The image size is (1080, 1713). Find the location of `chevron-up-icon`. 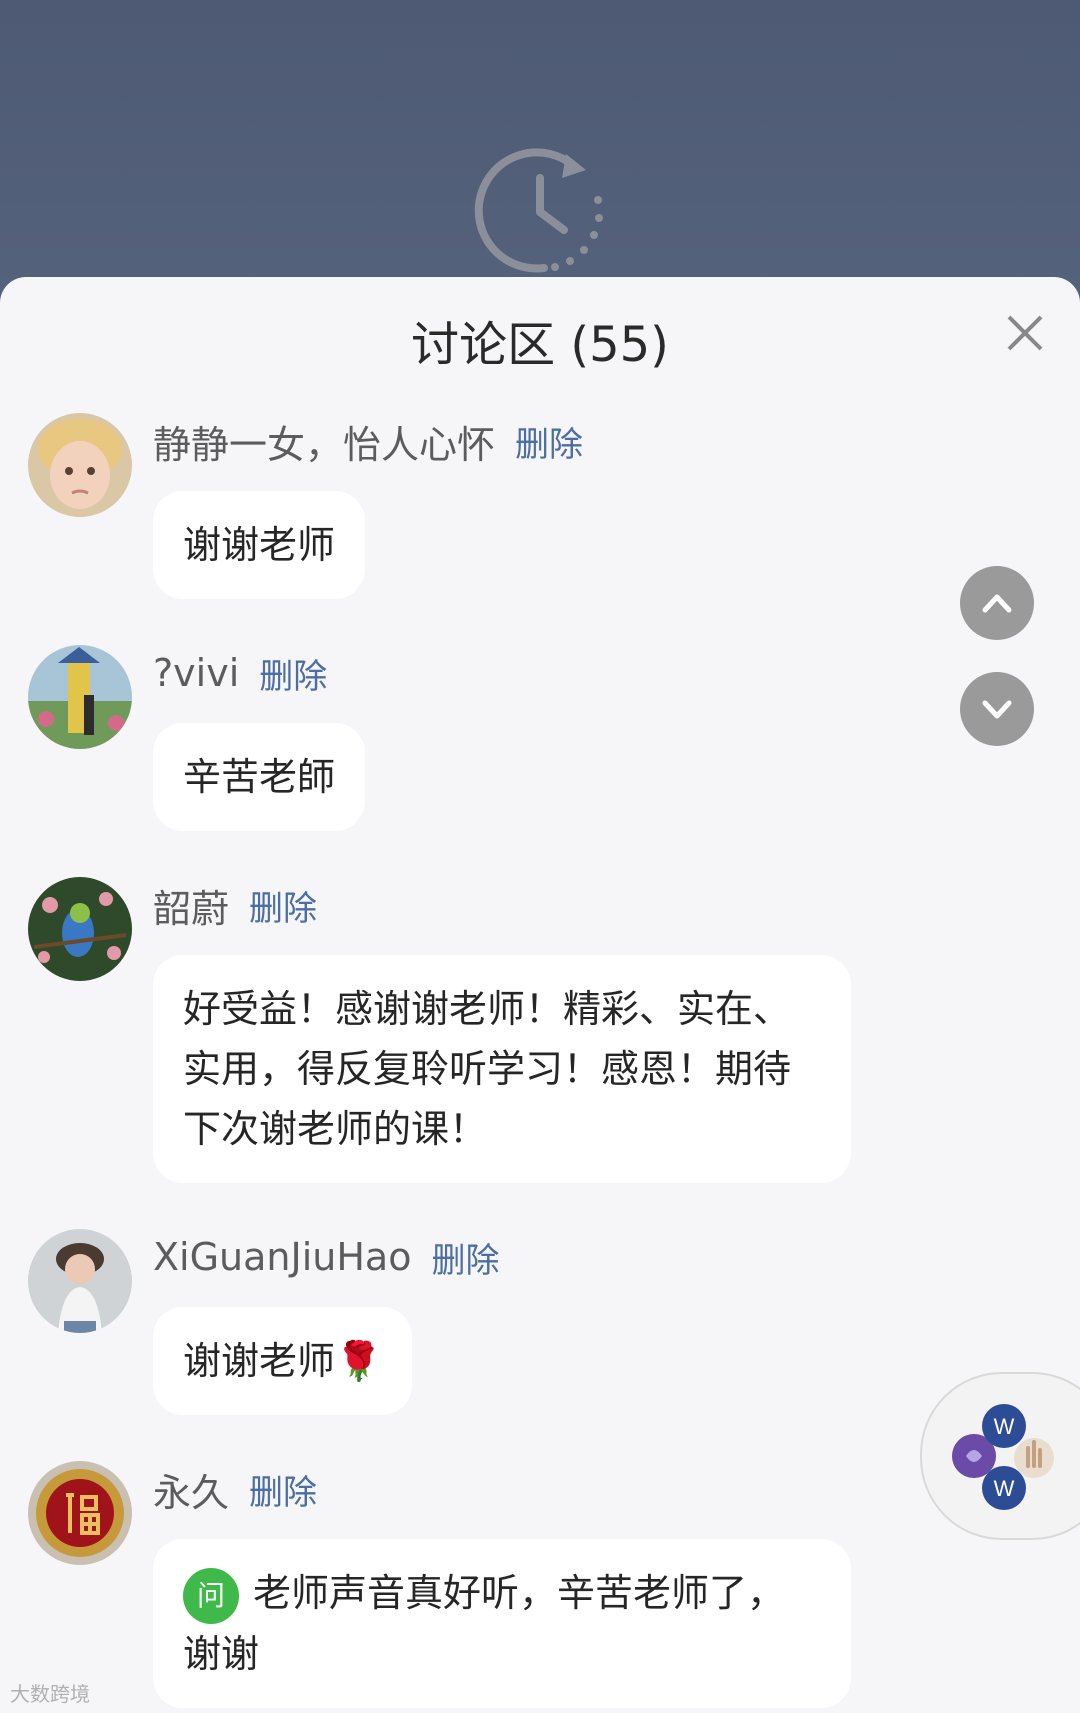

chevron-up-icon is located at coordinates (997, 603).